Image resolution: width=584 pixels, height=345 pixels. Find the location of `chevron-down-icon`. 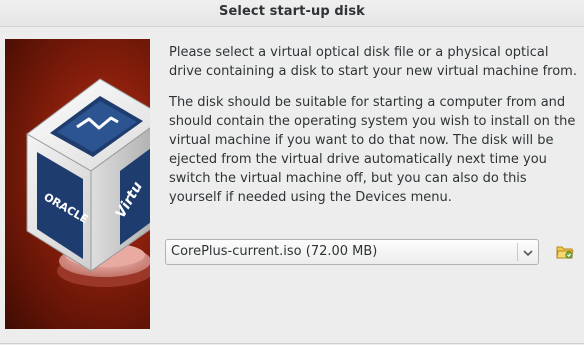

chevron-down-icon is located at coordinates (528, 252).